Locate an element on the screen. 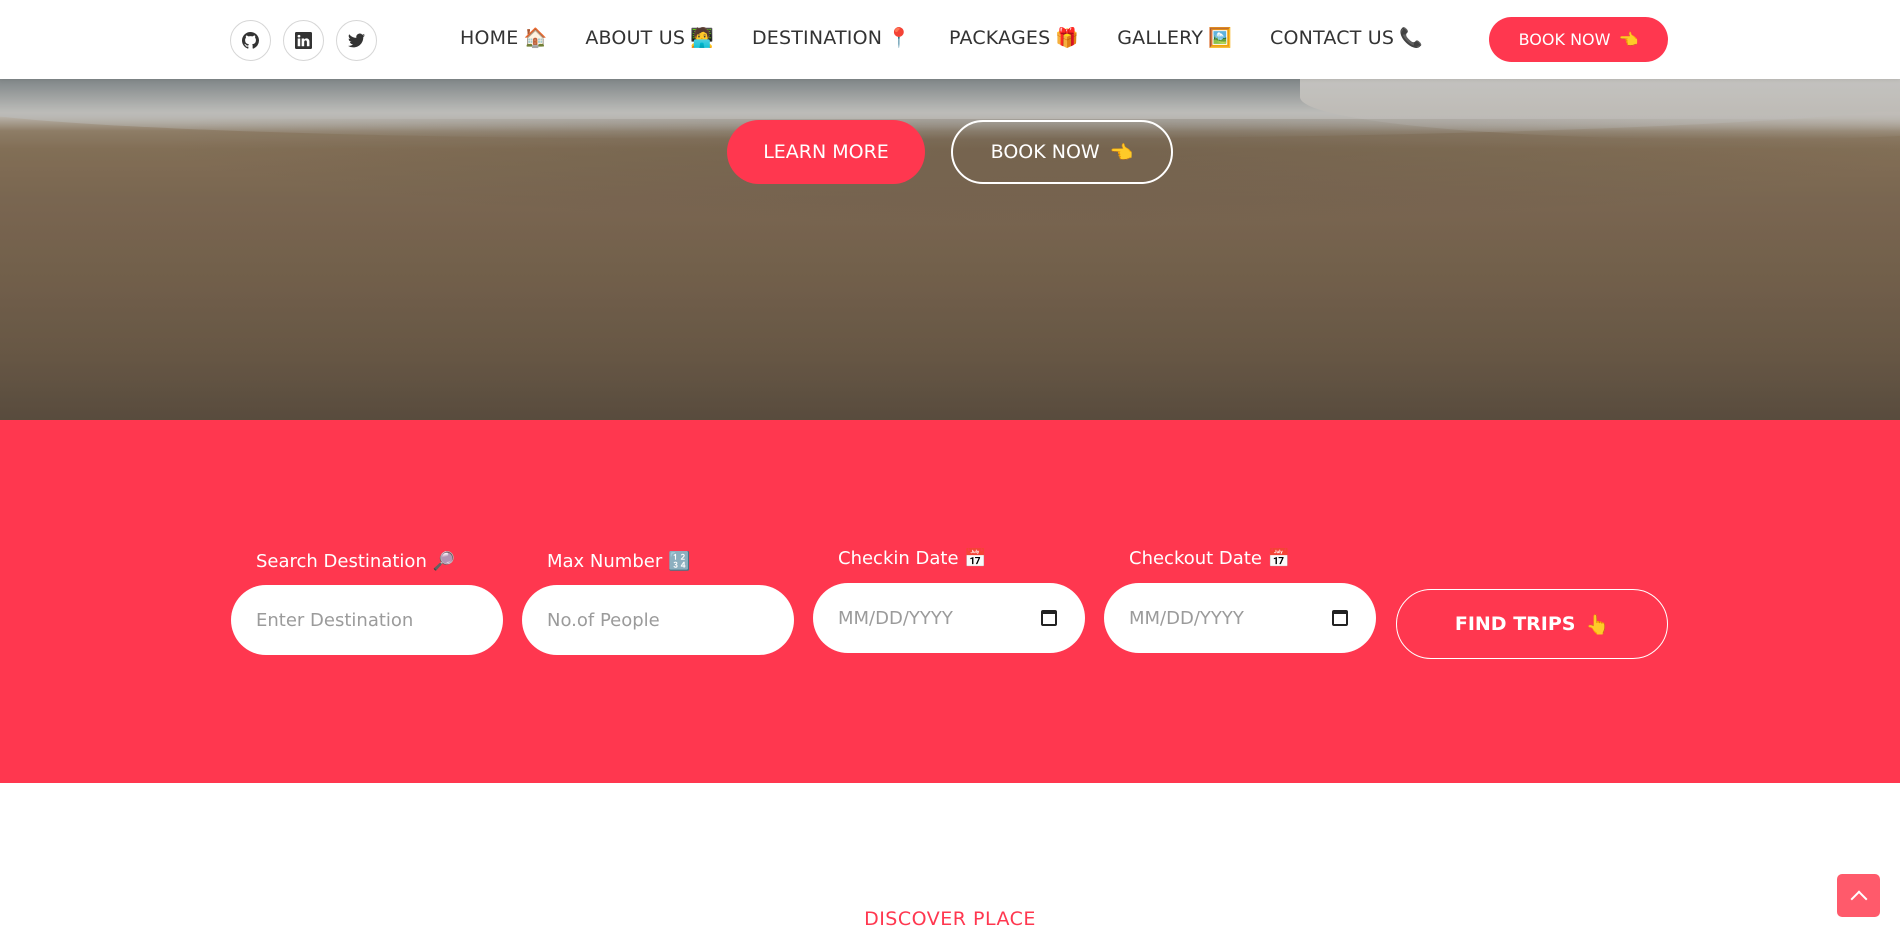 The width and height of the screenshot is (1900, 932). destination-input: Enter Destination is located at coordinates (367, 620).